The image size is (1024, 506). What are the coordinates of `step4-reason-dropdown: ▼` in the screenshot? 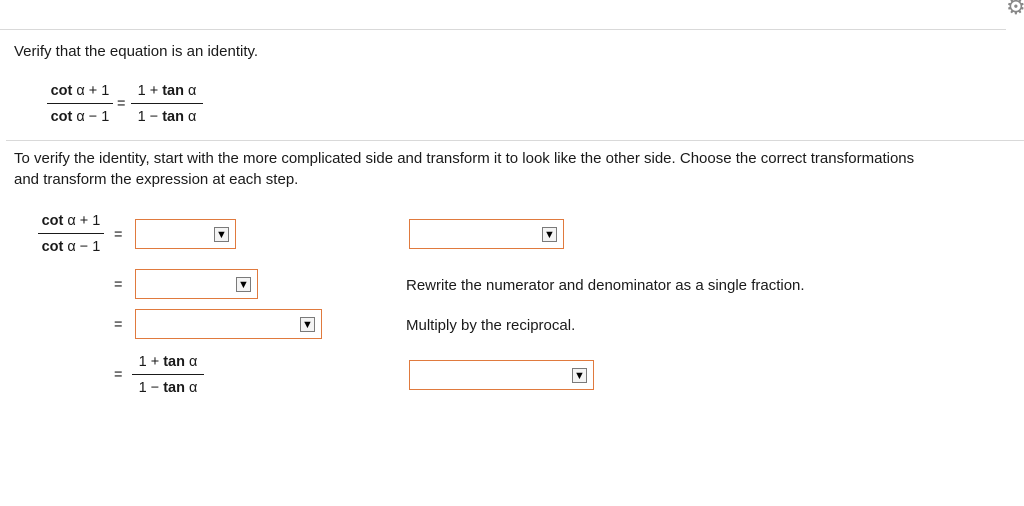 It's located at (501, 375).